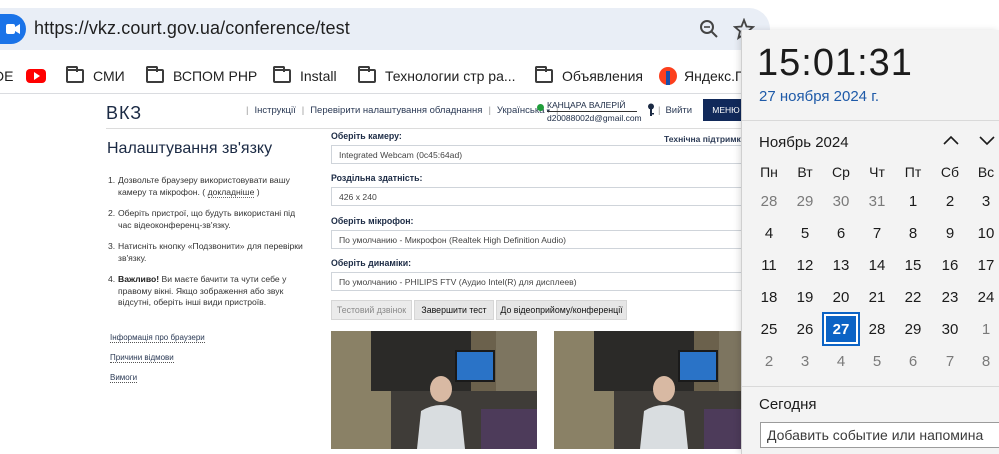  Describe the element at coordinates (805, 329) in the screenshot. I see `calendar-day: 26` at that location.